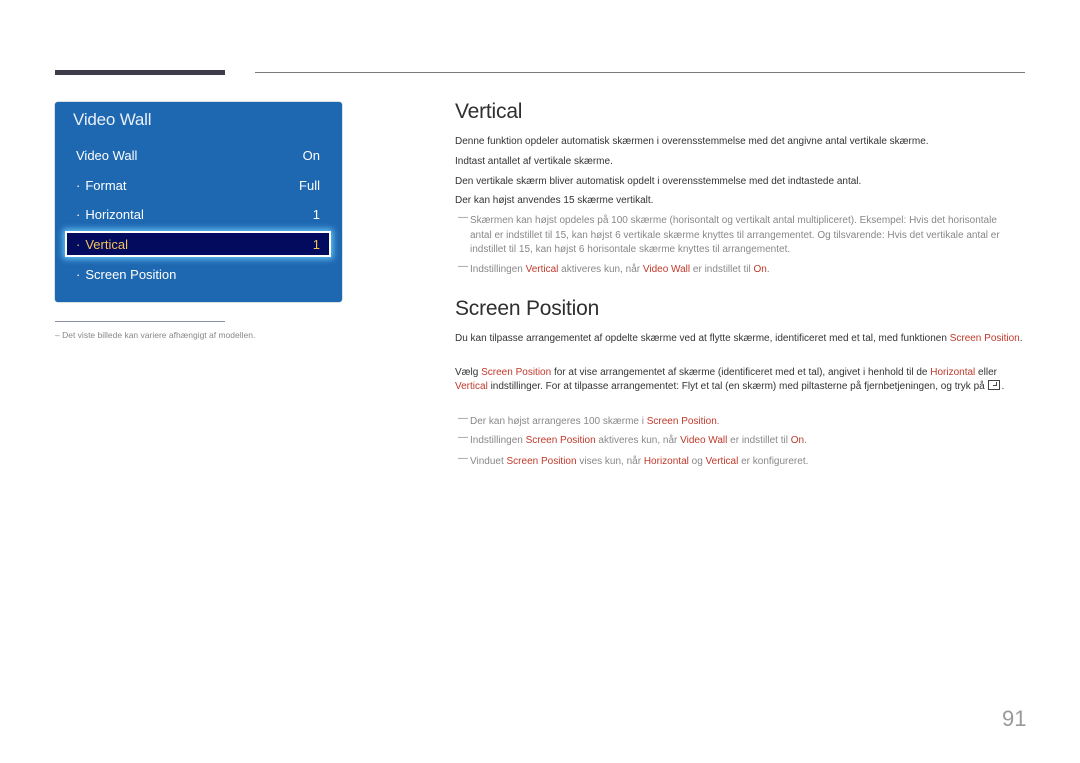 The image size is (1080, 763). I want to click on osd-item-label: Format, so click(106, 185).